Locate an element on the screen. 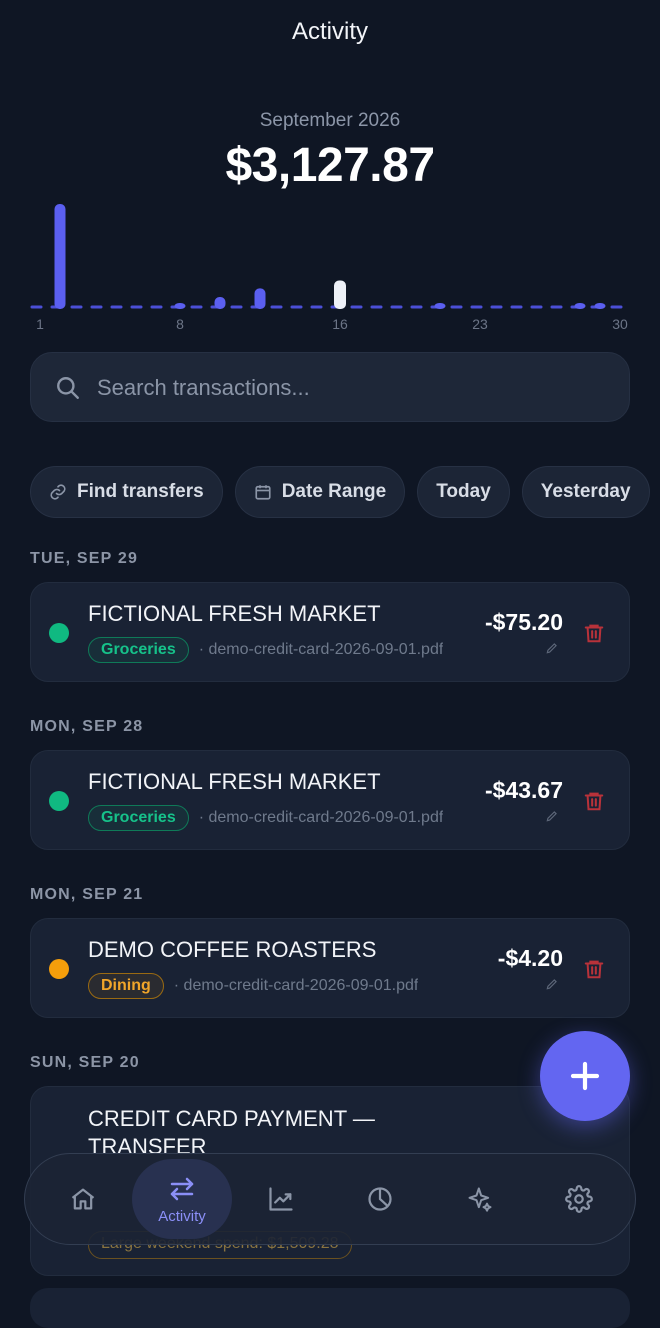  find-transfers-chip: Find transfers is located at coordinates (126, 492).